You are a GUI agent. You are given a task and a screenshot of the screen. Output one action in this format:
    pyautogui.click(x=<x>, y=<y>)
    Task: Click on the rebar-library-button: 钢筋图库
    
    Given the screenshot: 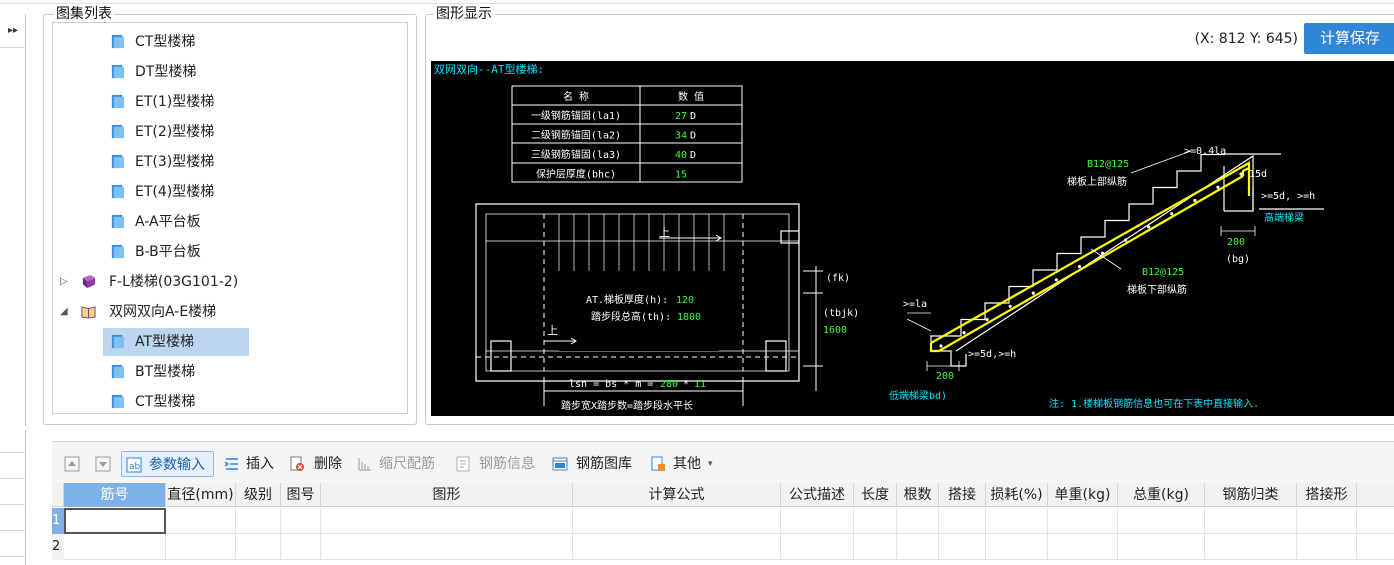 What is the action you would take?
    pyautogui.click(x=597, y=464)
    